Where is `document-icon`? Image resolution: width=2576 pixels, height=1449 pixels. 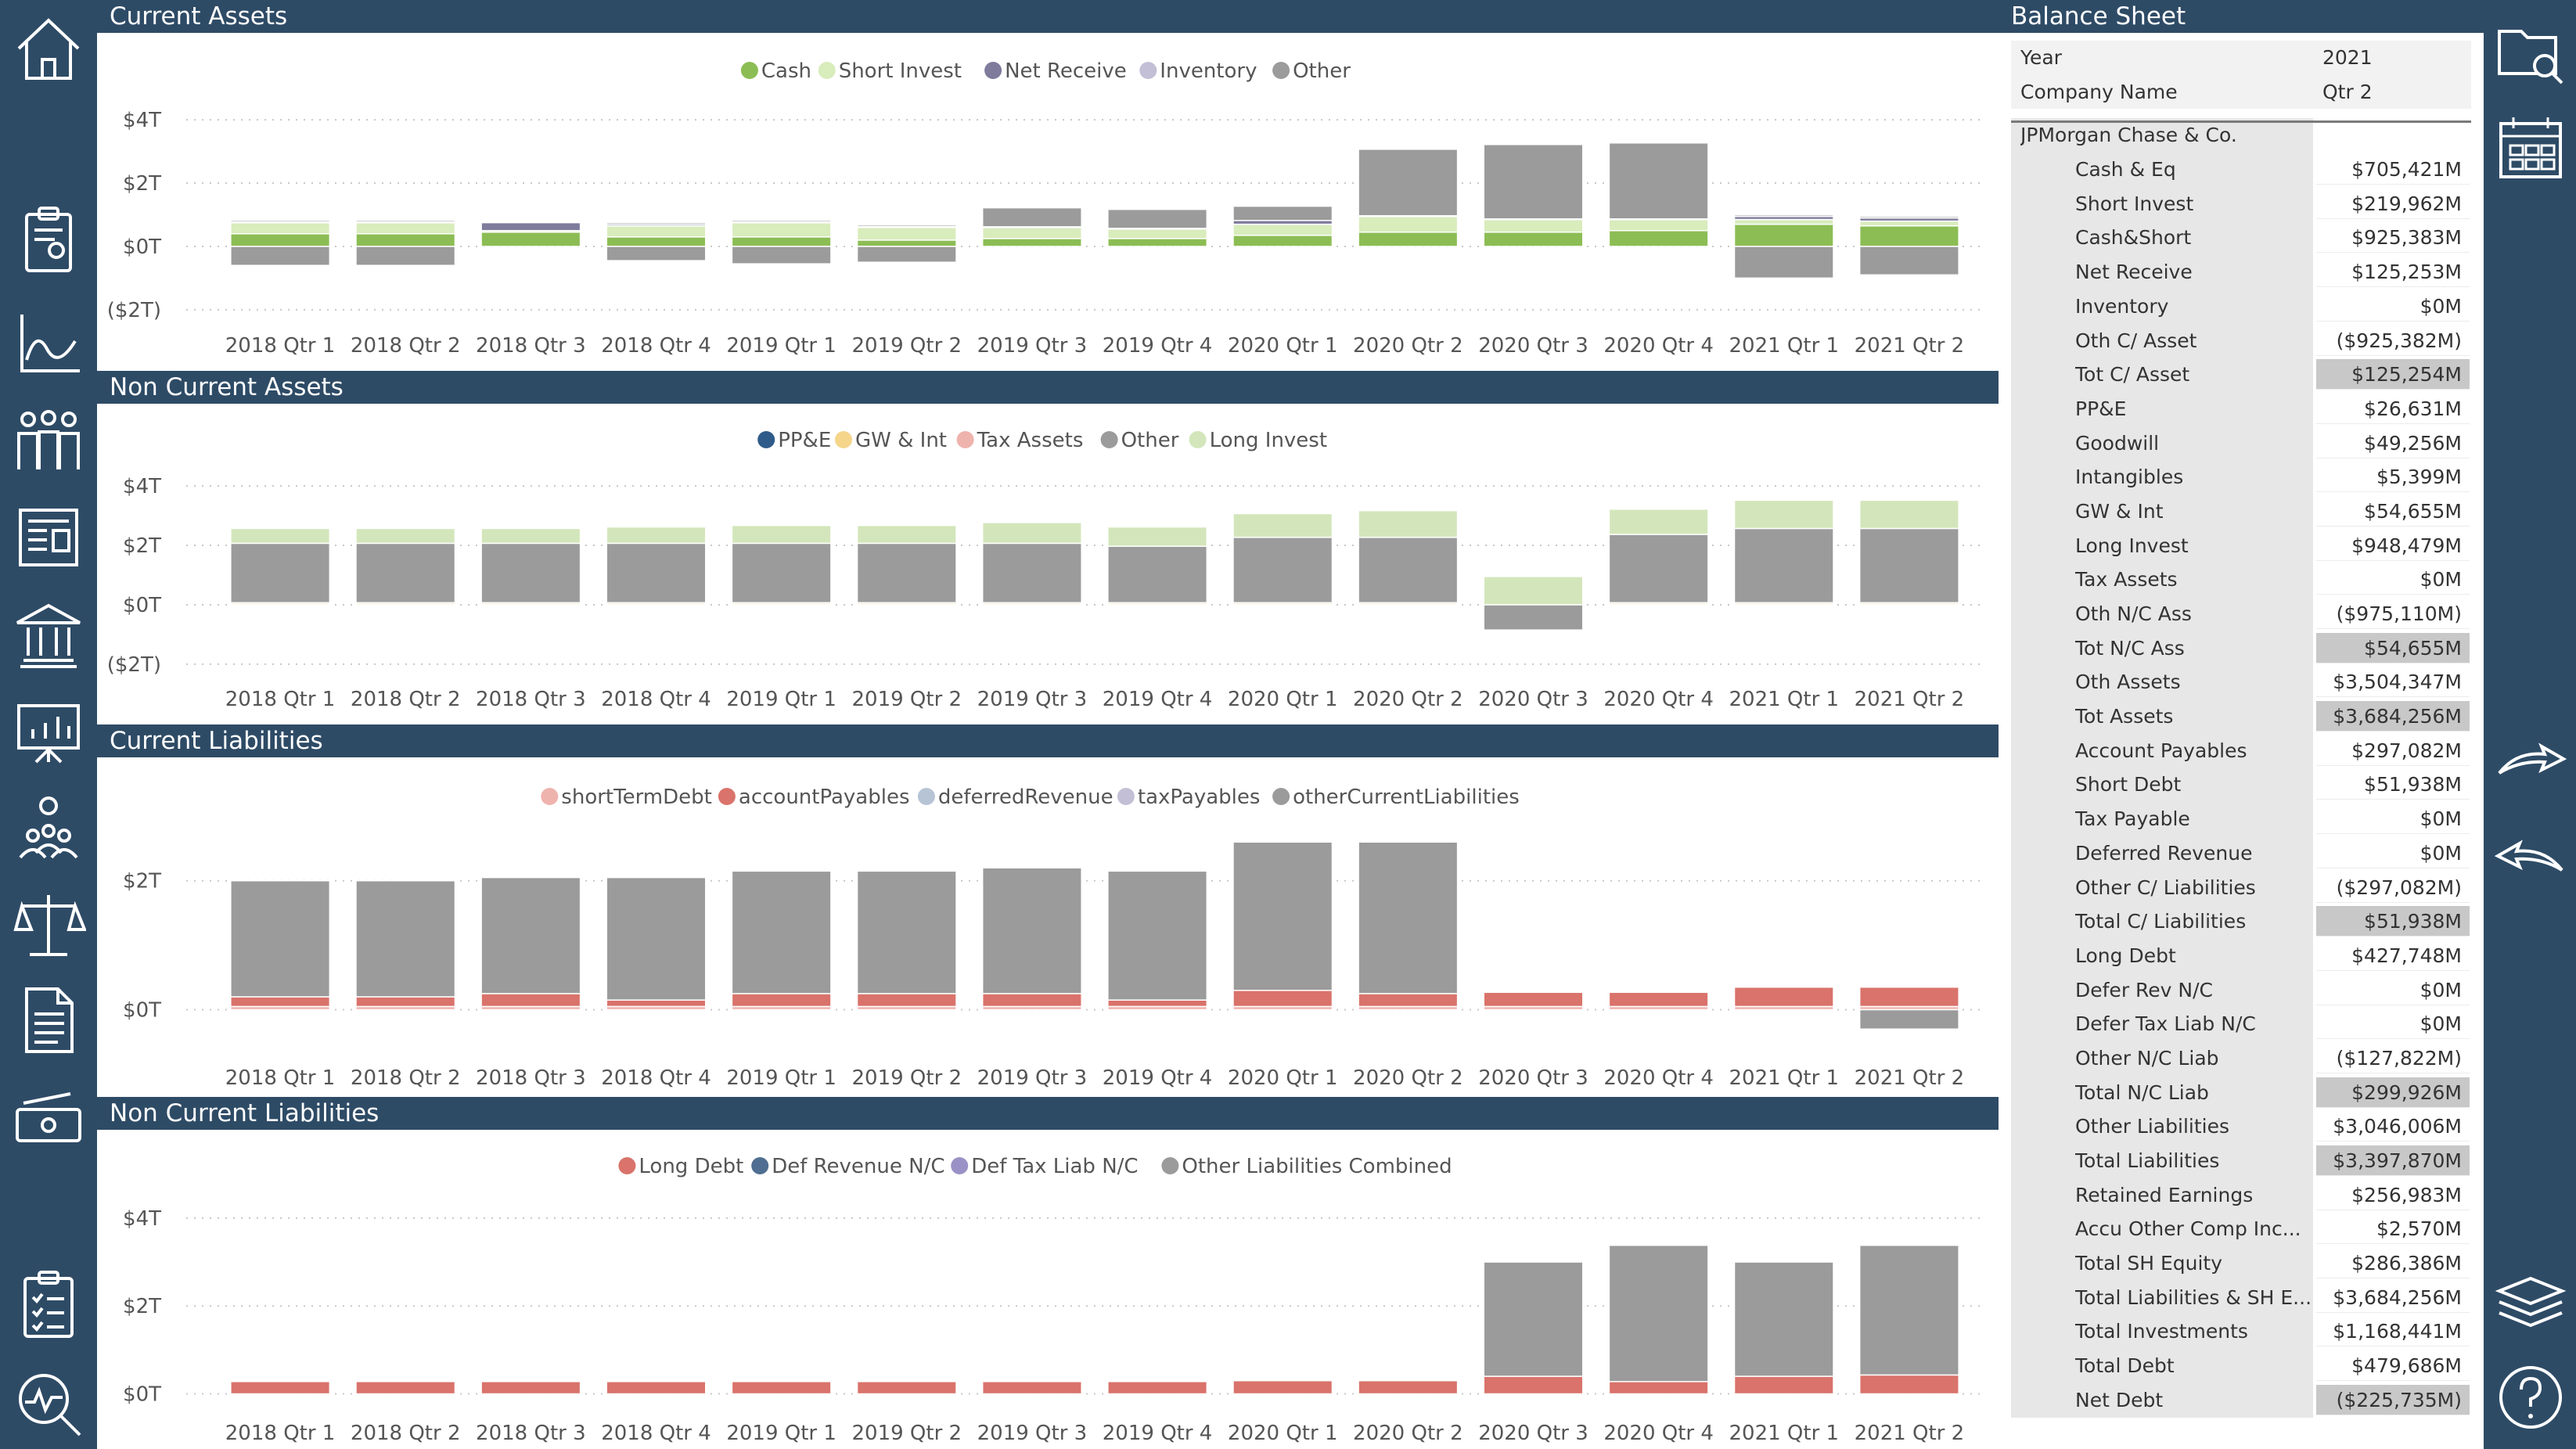
document-icon is located at coordinates (48, 1020).